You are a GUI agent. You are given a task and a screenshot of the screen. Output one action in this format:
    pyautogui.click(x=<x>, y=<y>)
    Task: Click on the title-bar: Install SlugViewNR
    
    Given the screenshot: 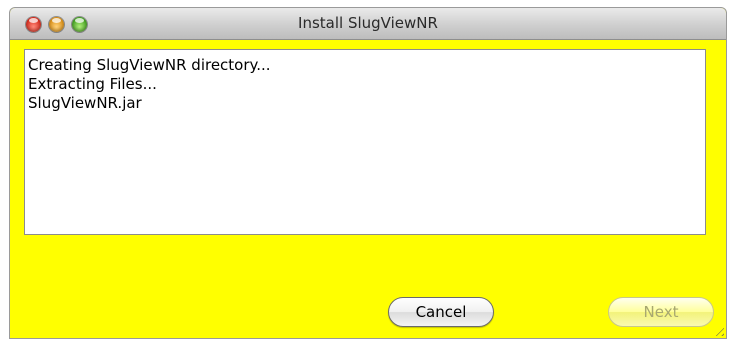 What is the action you would take?
    pyautogui.click(x=368, y=24)
    